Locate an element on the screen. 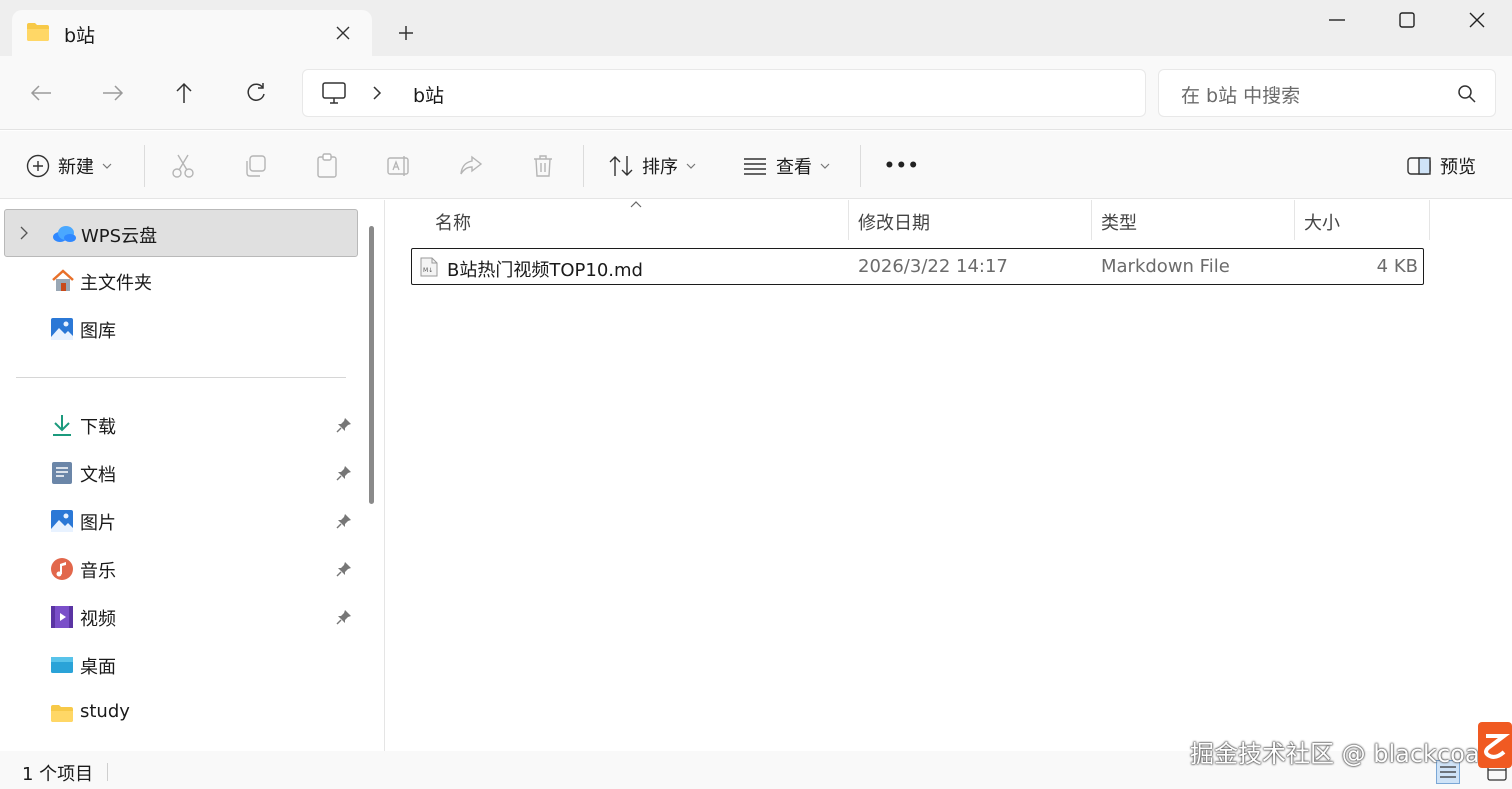  search-box: 在 b站 中搜索 is located at coordinates (1327, 93).